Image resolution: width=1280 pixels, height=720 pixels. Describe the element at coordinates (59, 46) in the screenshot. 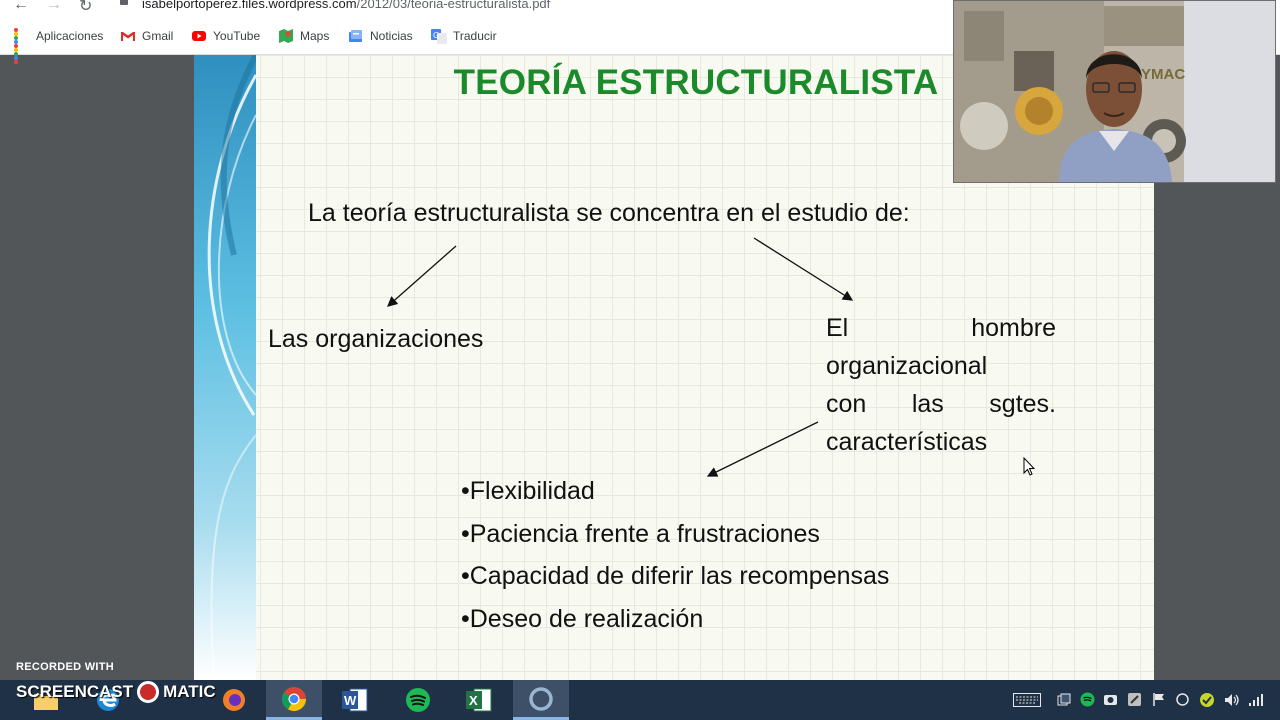

I see `bookmark-apps: Aplicaciones` at that location.